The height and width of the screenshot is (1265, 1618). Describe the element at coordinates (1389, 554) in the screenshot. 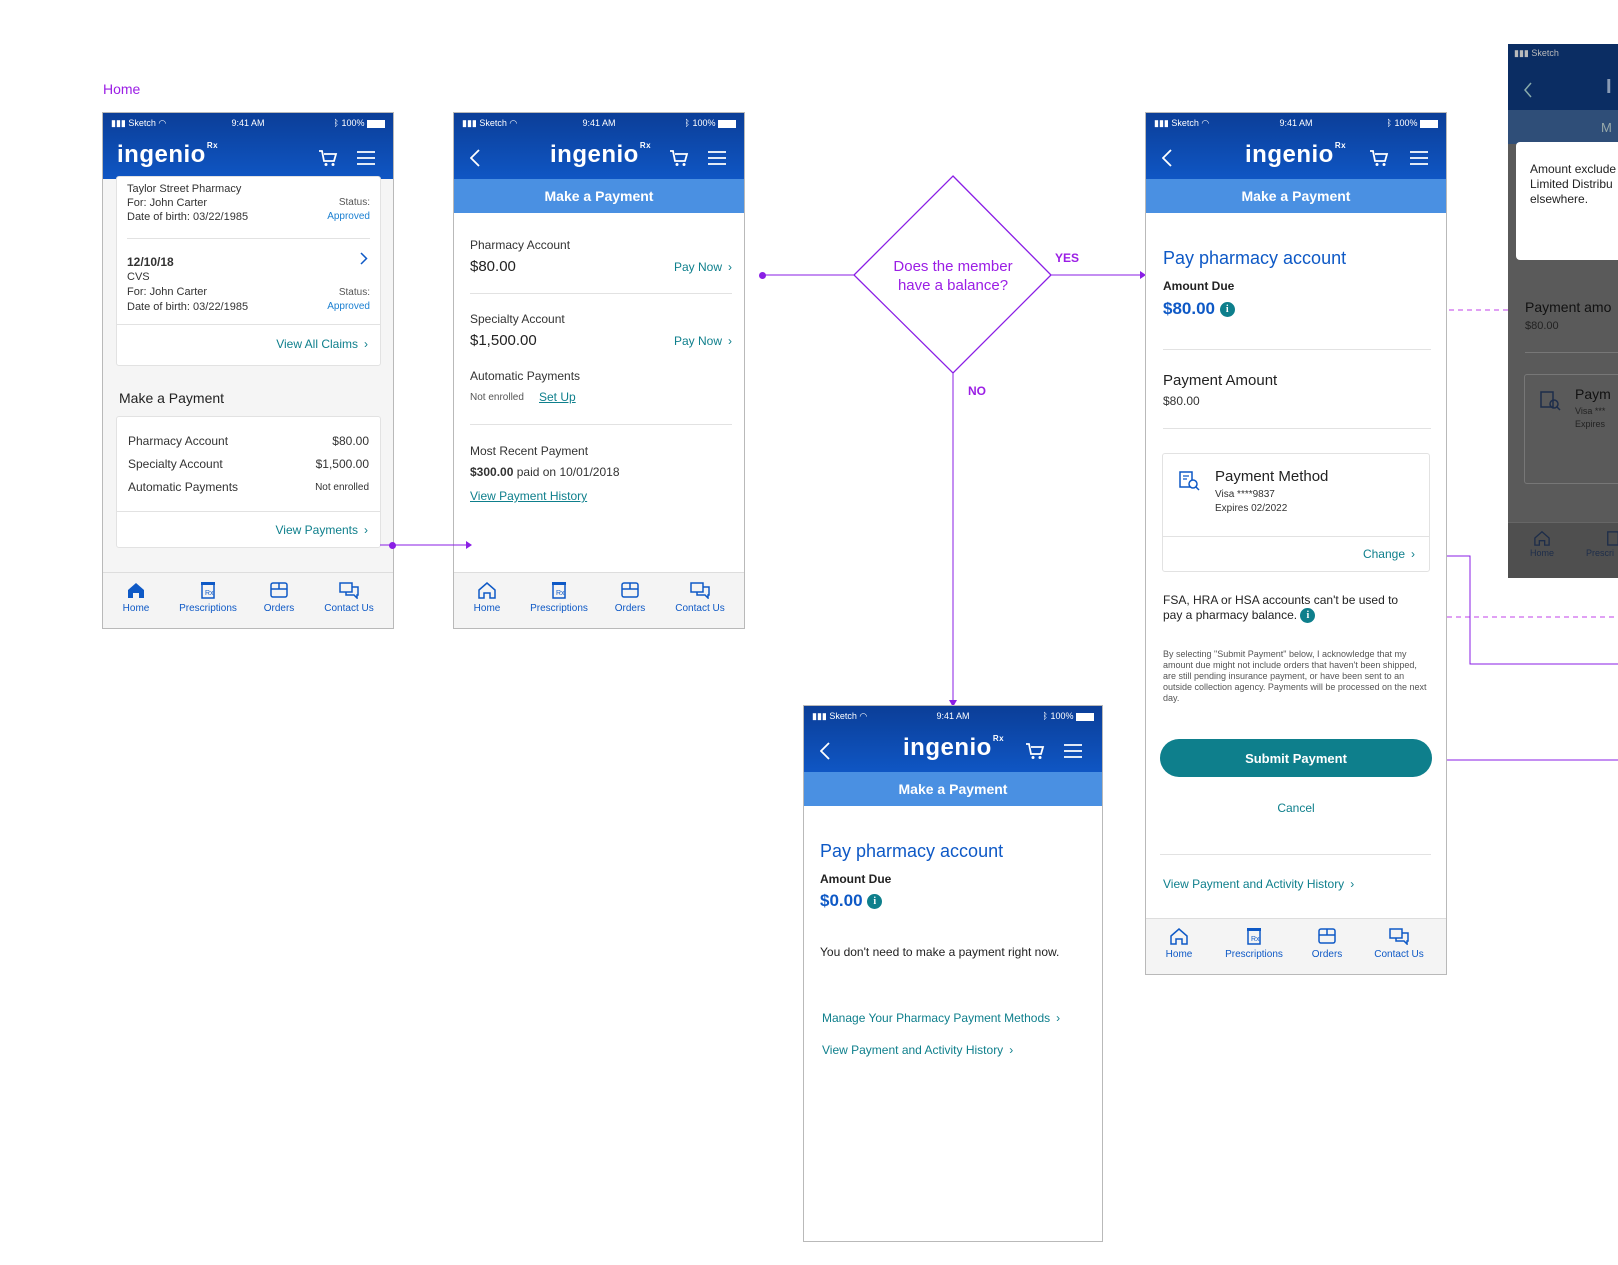

I see `change-payment-method-link: Change ›` at that location.